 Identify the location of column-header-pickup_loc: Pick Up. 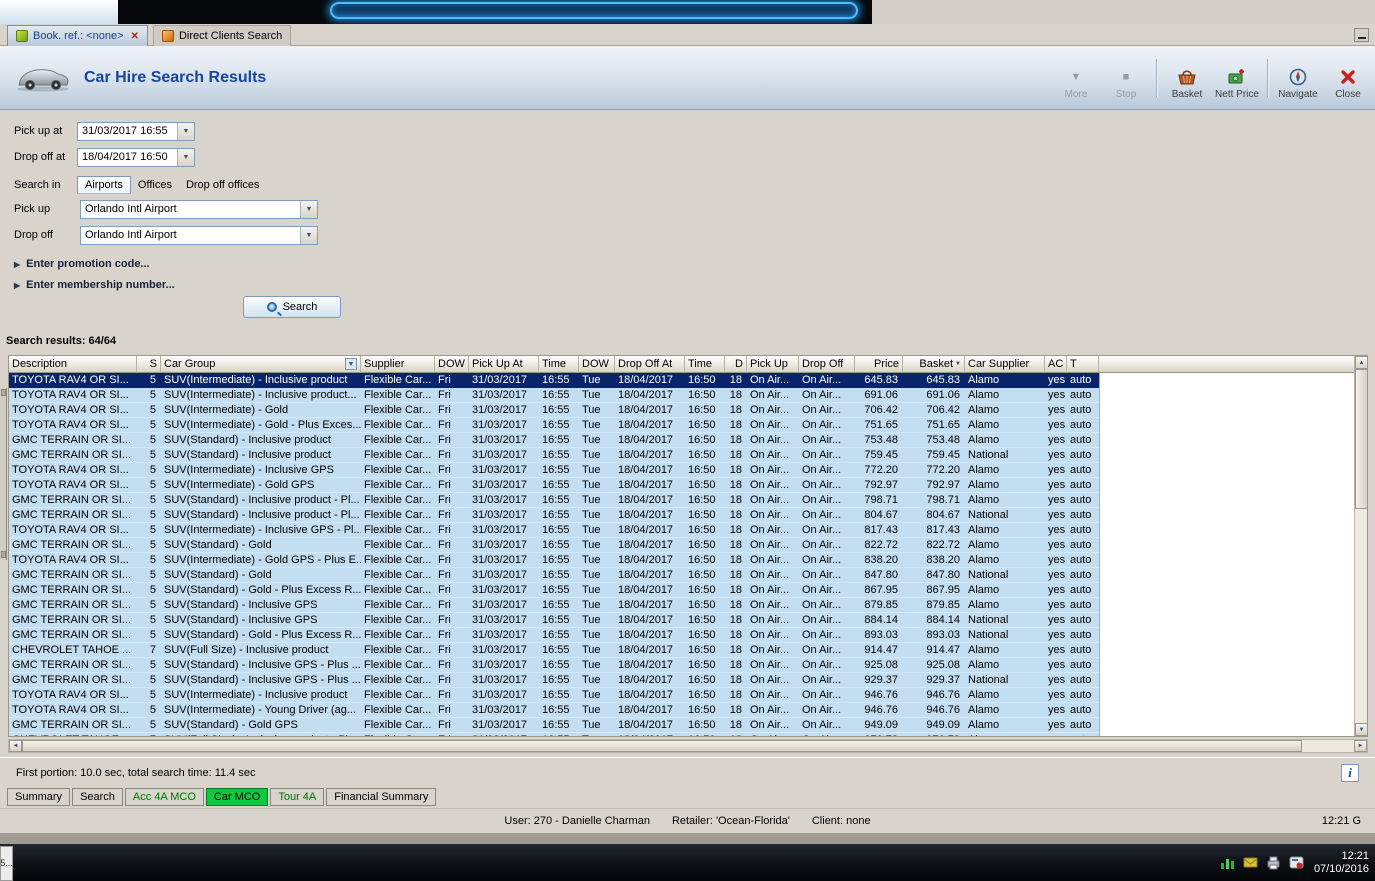
(773, 364).